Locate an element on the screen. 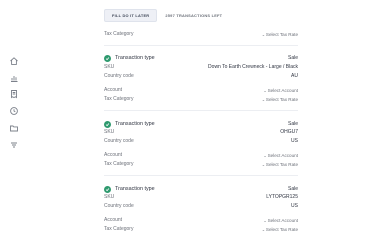 The height and width of the screenshot is (250, 379). fill-later-button: FILL DO IT LATER is located at coordinates (131, 15).